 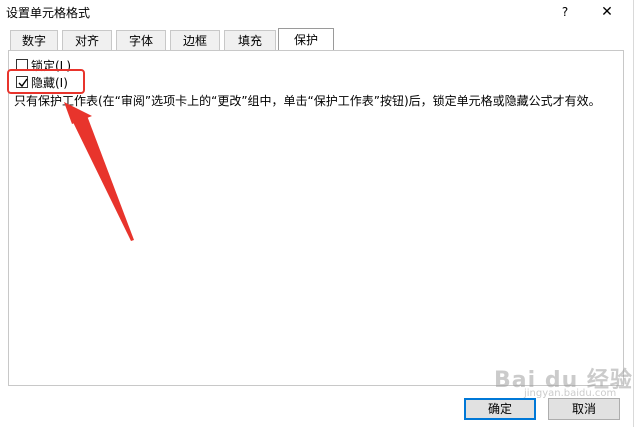 What do you see at coordinates (500, 409) in the screenshot?
I see `ok-button: 确定` at bounding box center [500, 409].